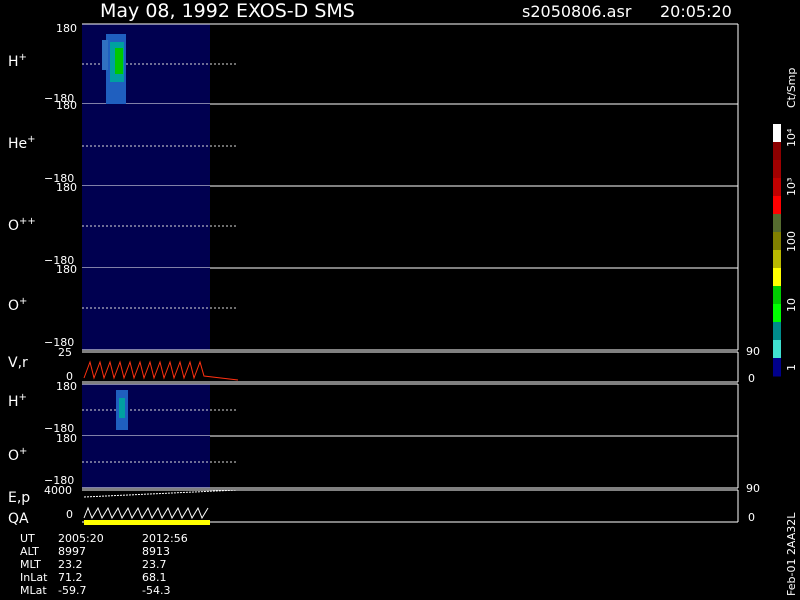 This screenshot has width=800, height=600. I want to click on panel-o-plus-plus-bg, so click(146, 227).